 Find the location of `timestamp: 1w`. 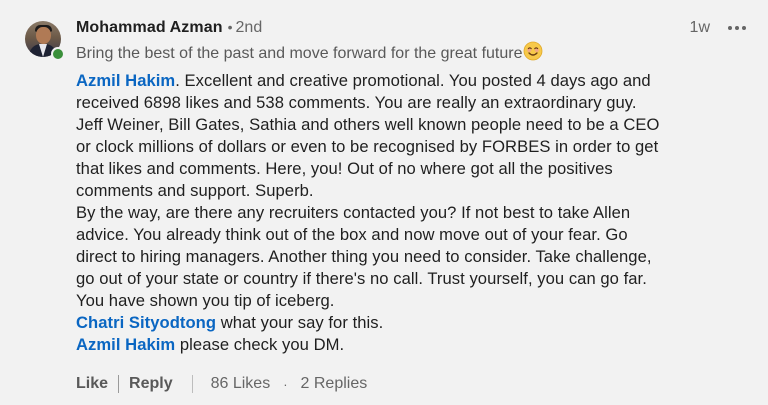

timestamp: 1w is located at coordinates (699, 27).